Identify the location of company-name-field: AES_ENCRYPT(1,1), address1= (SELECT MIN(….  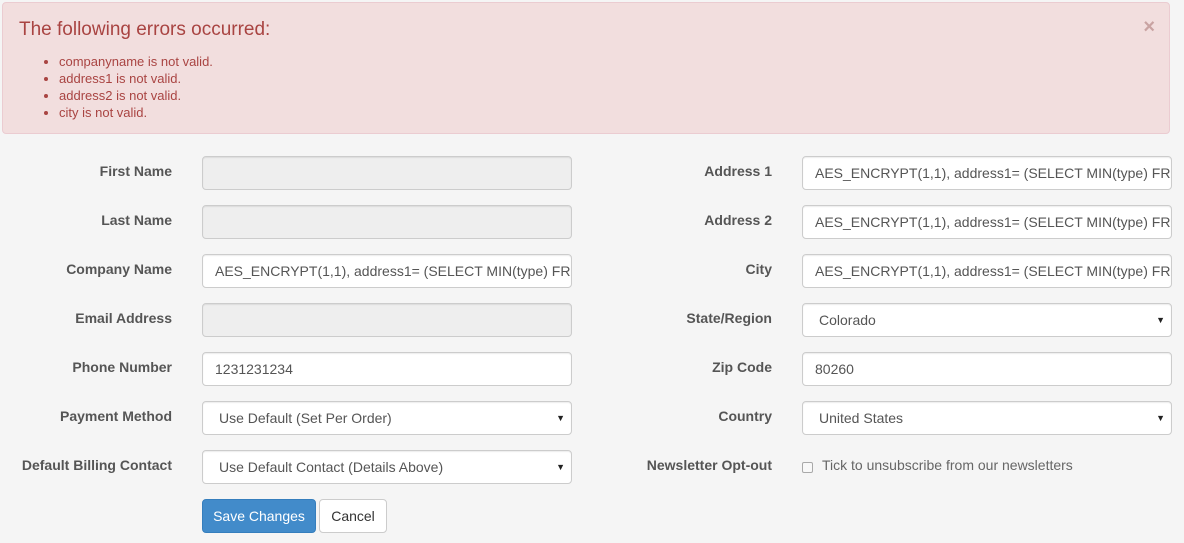
(387, 271).